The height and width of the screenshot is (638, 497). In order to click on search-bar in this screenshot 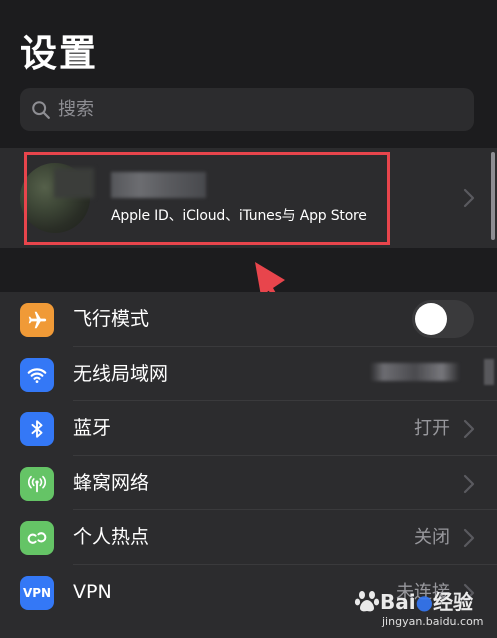, I will do `click(247, 109)`.